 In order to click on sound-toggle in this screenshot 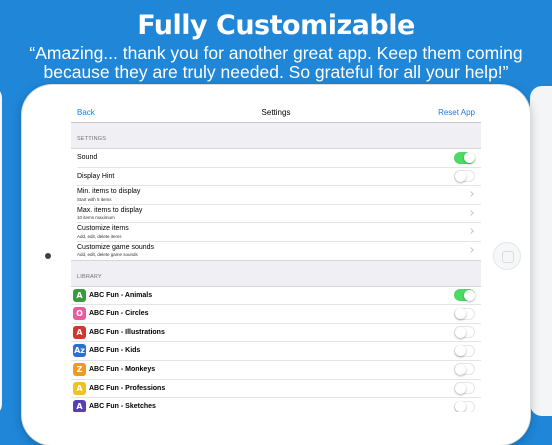, I will do `click(464, 157)`.